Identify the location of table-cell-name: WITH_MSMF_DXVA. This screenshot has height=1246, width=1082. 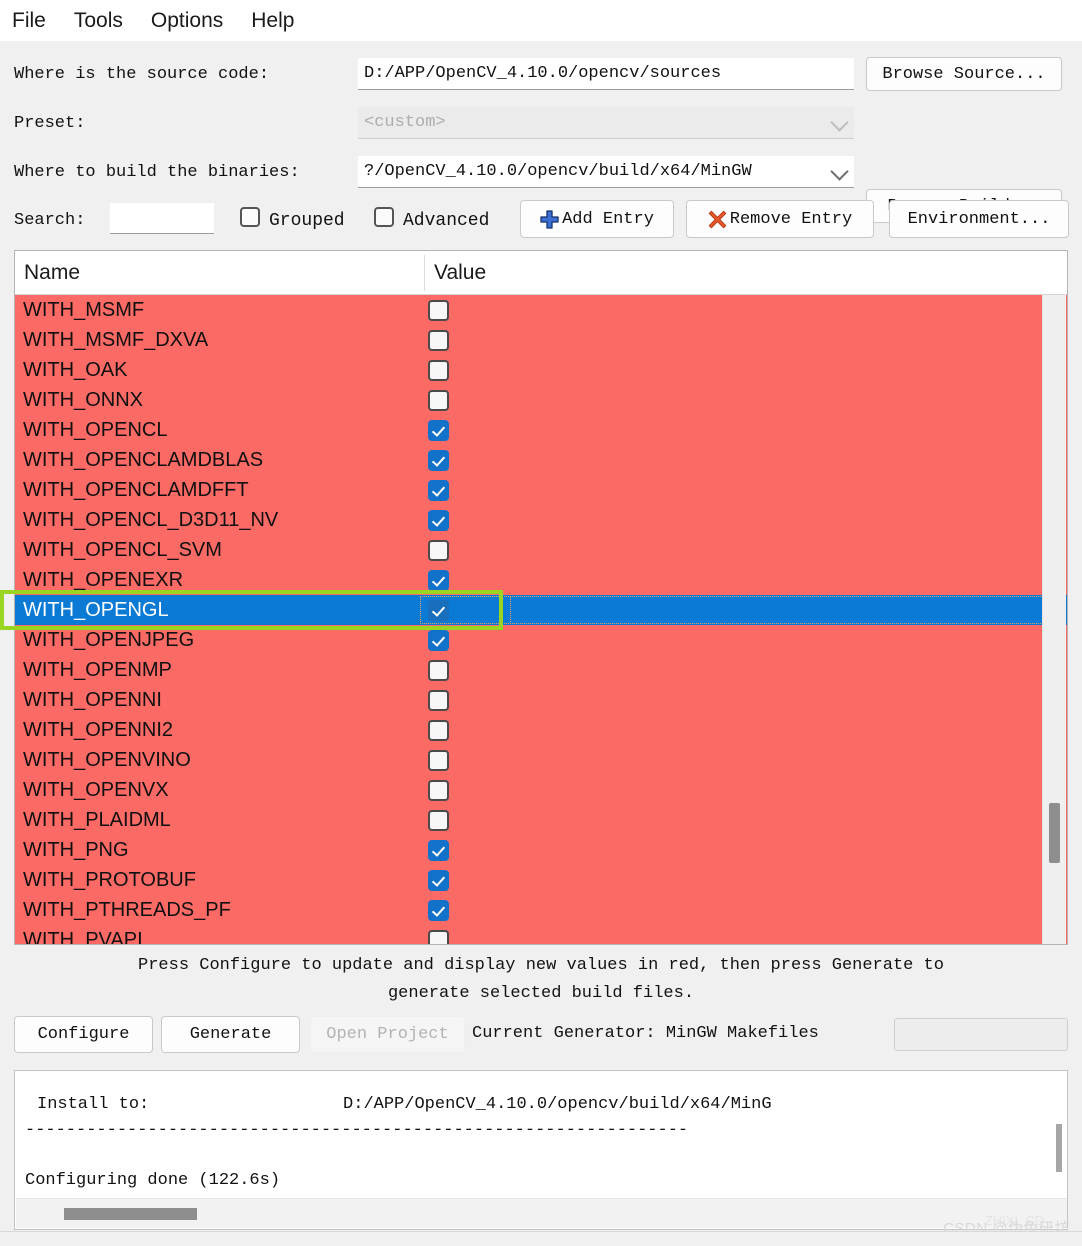
(116, 340).